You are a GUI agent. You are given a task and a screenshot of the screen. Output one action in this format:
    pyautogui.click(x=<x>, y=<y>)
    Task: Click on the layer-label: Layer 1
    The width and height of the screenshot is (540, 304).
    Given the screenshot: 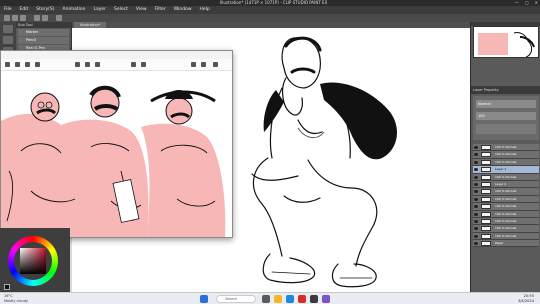 What is the action you would take?
    pyautogui.click(x=501, y=169)
    